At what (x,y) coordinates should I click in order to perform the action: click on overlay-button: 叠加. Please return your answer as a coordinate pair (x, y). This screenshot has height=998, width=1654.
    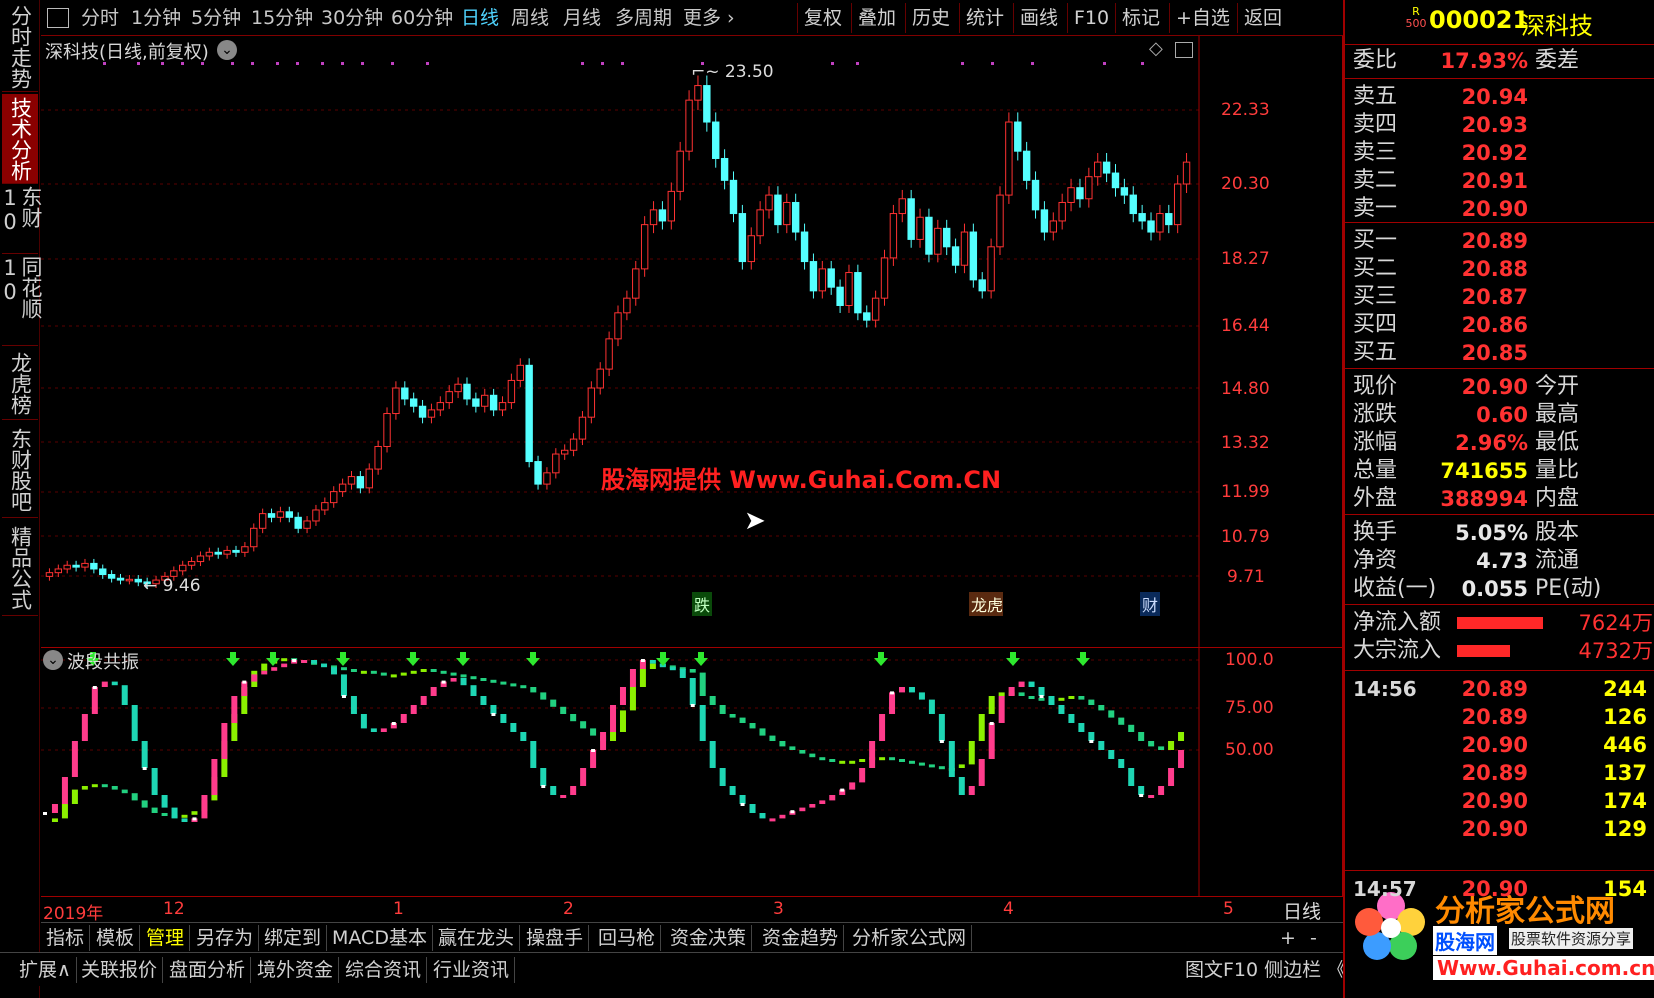
    Looking at the image, I should click on (876, 18).